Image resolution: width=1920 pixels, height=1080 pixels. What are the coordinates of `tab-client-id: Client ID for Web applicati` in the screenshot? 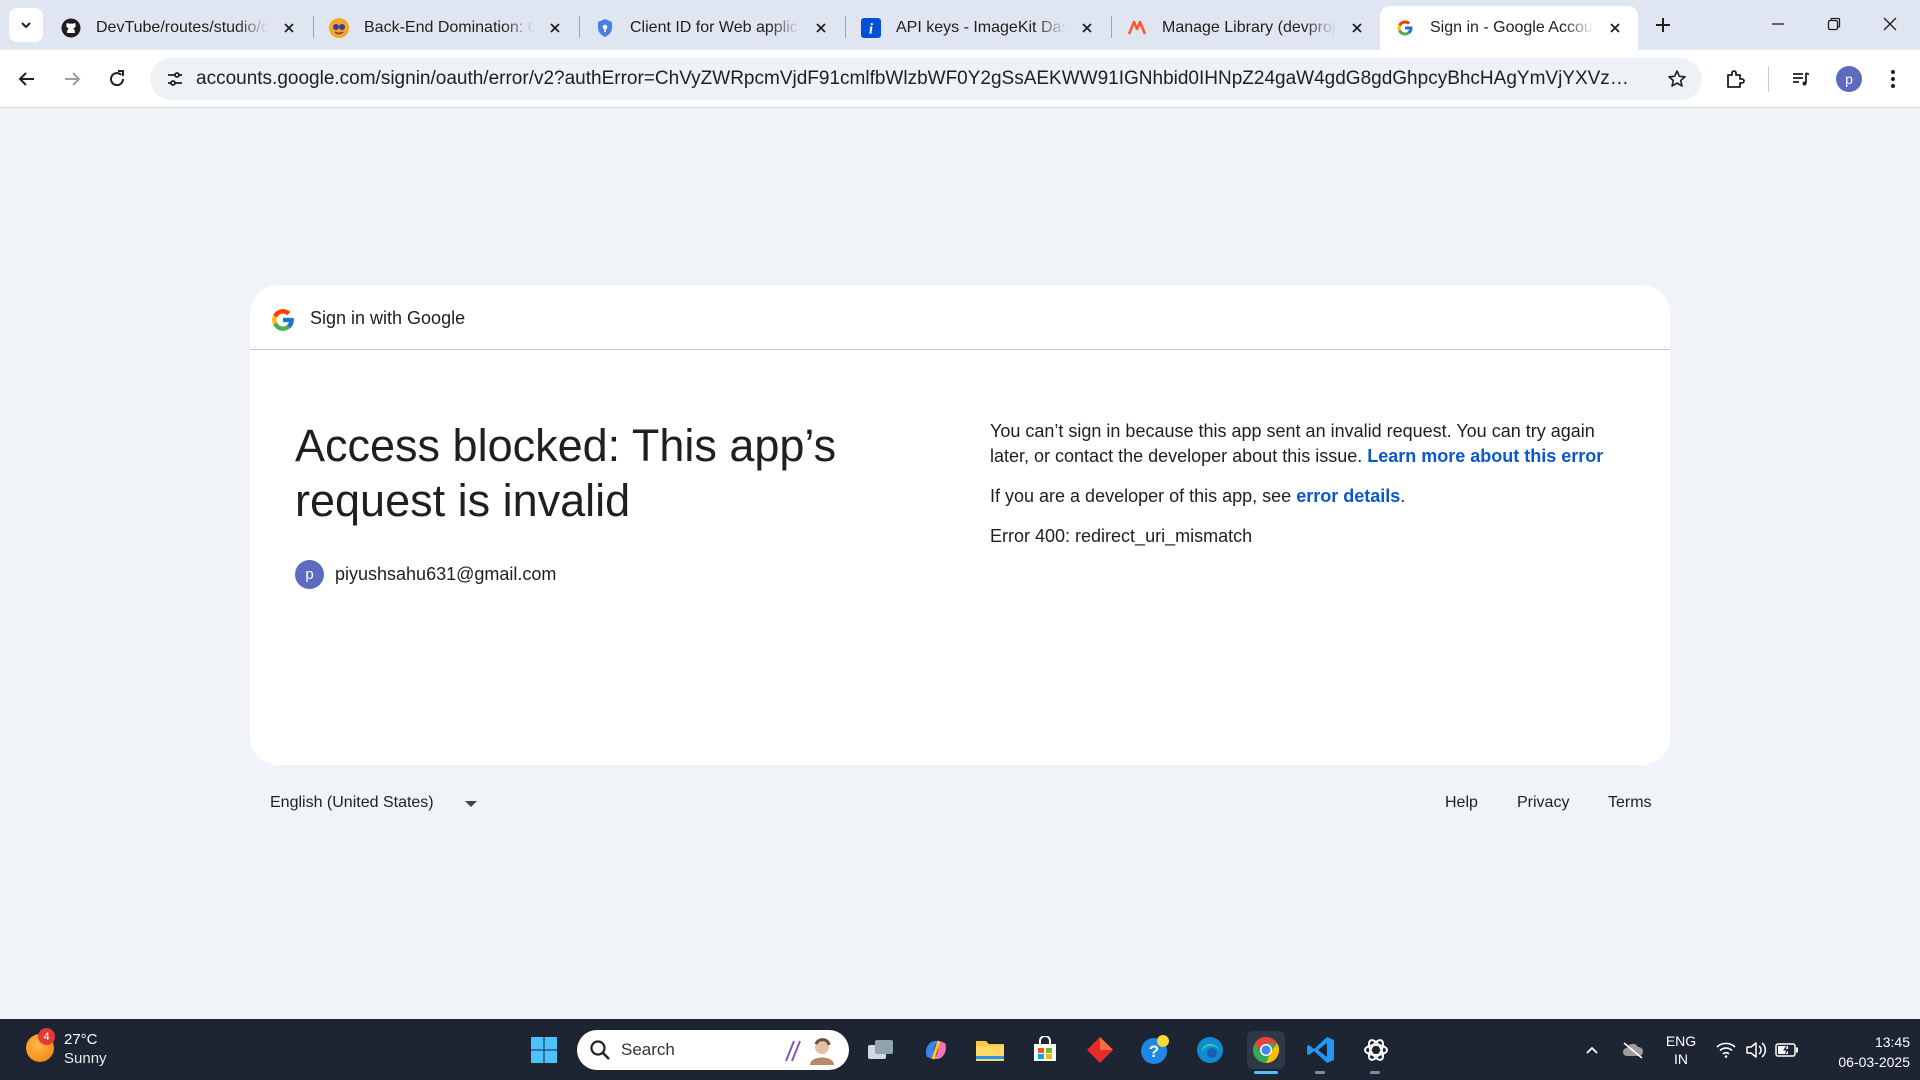 It's located at (712, 28).